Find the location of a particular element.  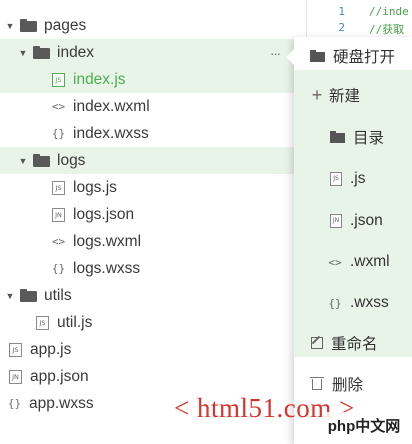

tree-file-logs-wxss: {} logs.wxss is located at coordinates (153, 268).